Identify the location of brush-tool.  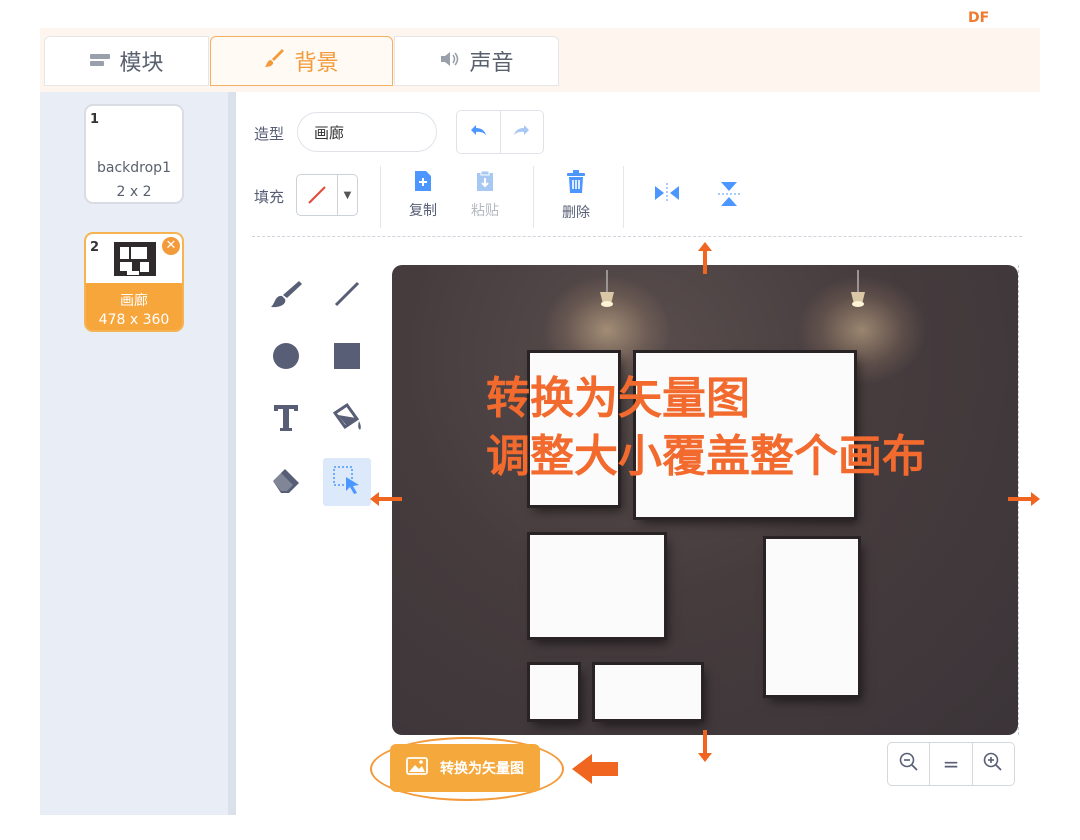
(286, 296).